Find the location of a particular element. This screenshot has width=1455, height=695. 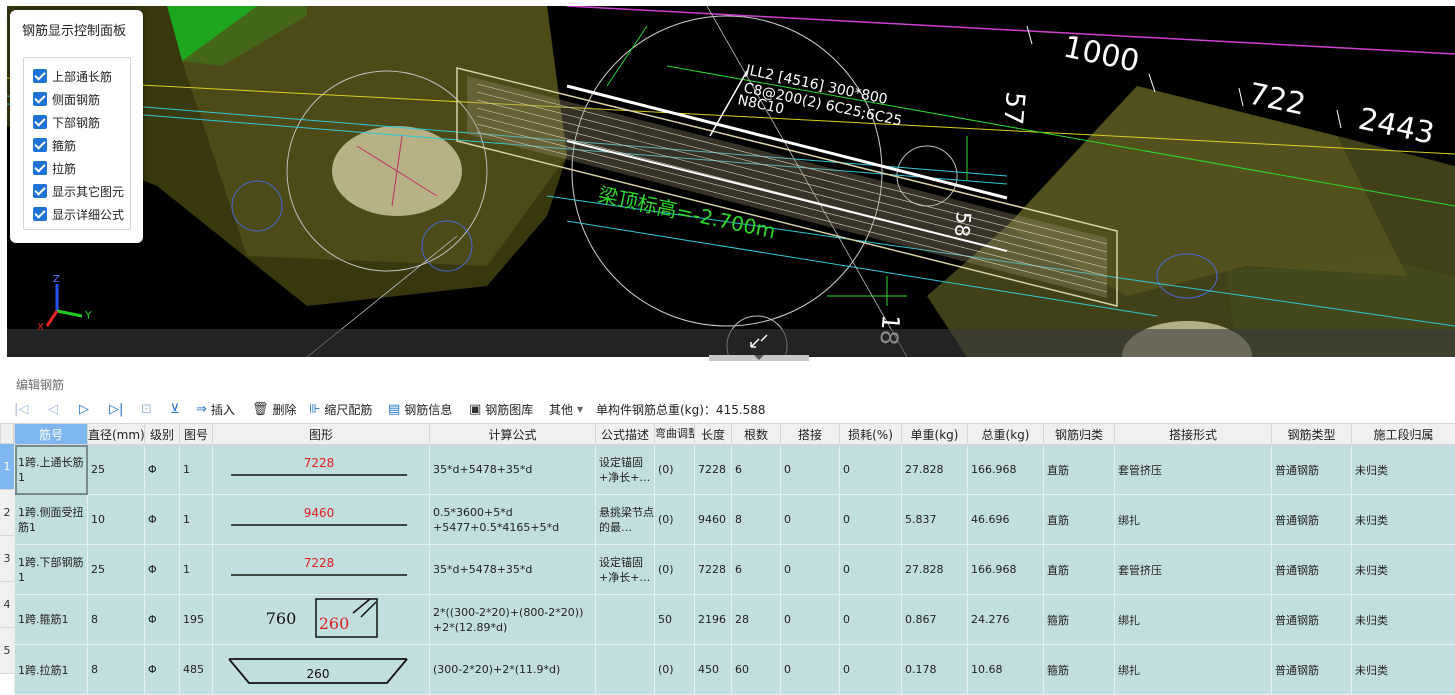

cell-shape: 9460 is located at coordinates (321, 520).